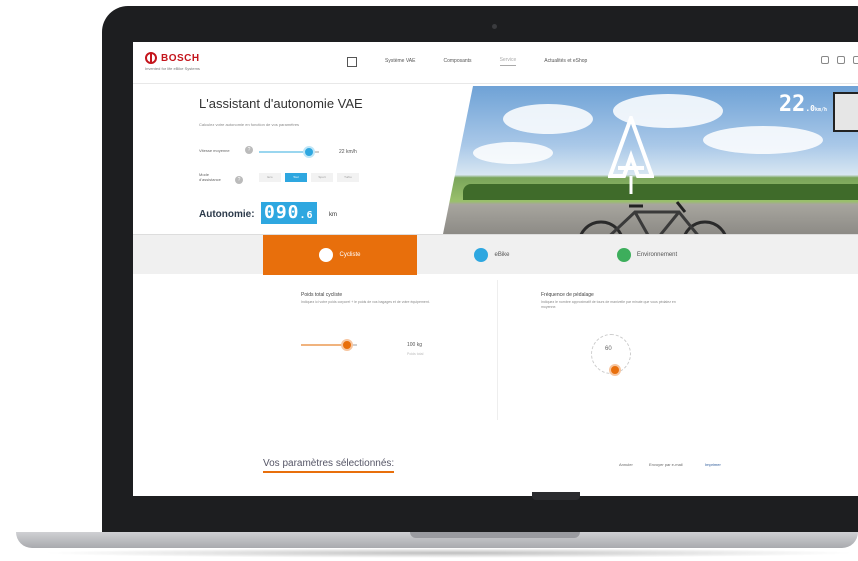 The height and width of the screenshot is (561, 858). What do you see at coordinates (180, 58) in the screenshot?
I see `brand-name: BOSCH` at bounding box center [180, 58].